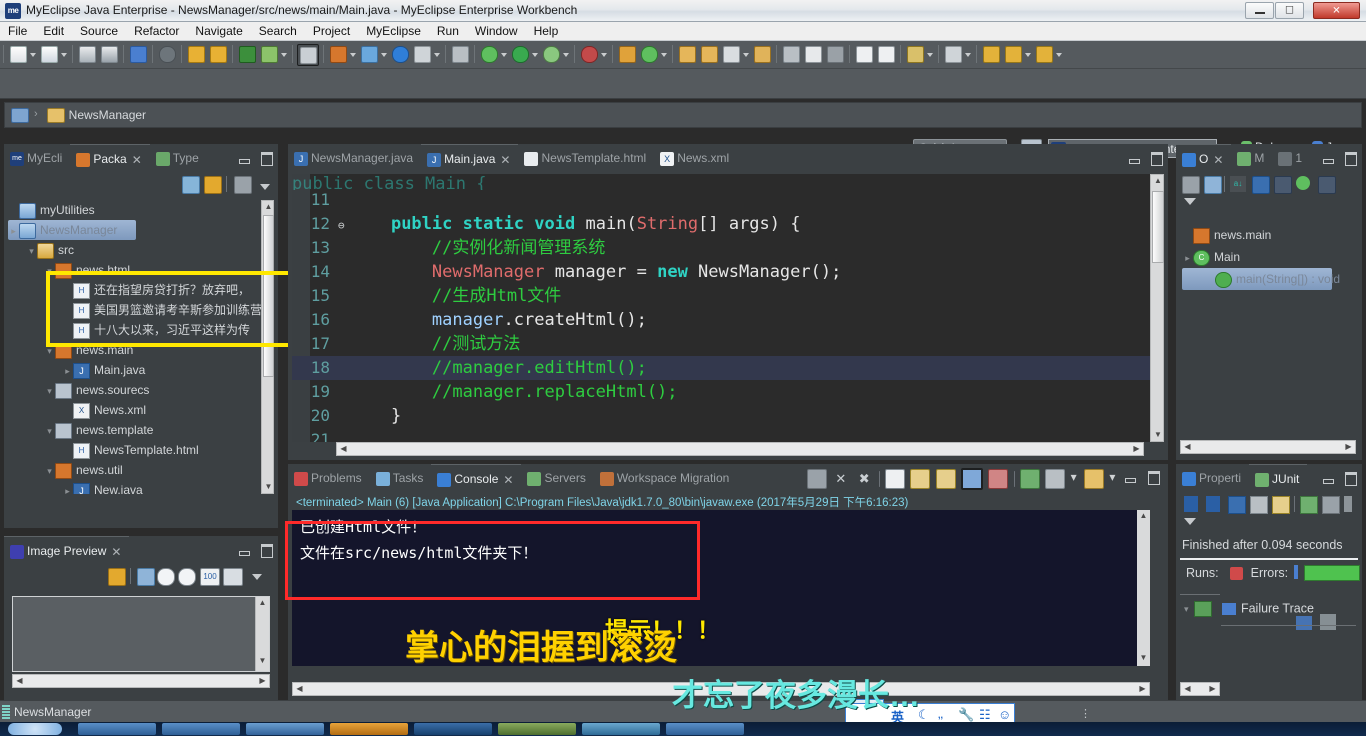 The height and width of the screenshot is (736, 1366). I want to click on tab-newstemplate-html: NewsTemplate.html, so click(586, 158).